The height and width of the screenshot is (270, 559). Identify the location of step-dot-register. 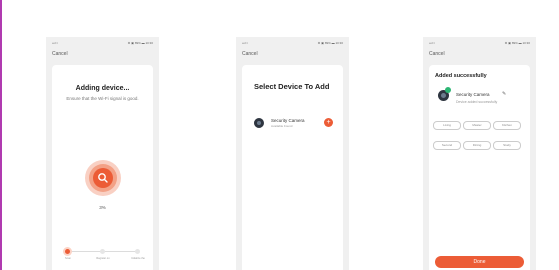
(102, 251).